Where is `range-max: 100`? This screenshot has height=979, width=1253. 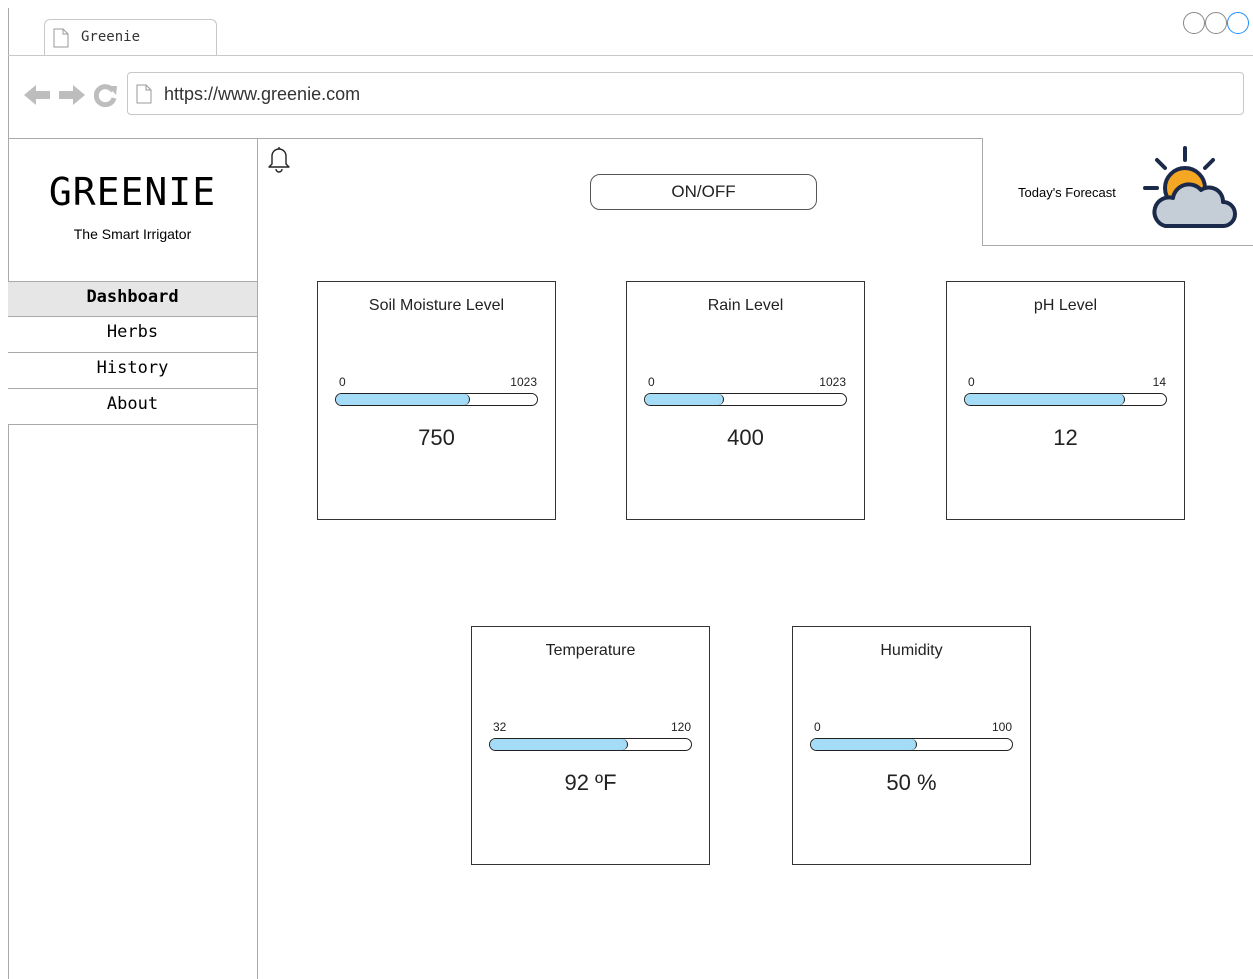 range-max: 100 is located at coordinates (1001, 727).